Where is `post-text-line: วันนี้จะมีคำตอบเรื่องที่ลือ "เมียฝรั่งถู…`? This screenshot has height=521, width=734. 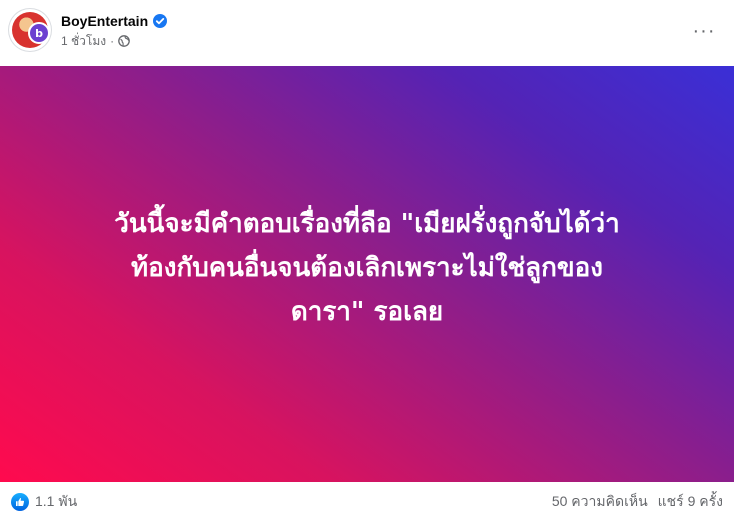
post-text-line: วันนี้จะมีคำตอบเรื่องที่ลือ "เมียฝรั่งถู… is located at coordinates (367, 224).